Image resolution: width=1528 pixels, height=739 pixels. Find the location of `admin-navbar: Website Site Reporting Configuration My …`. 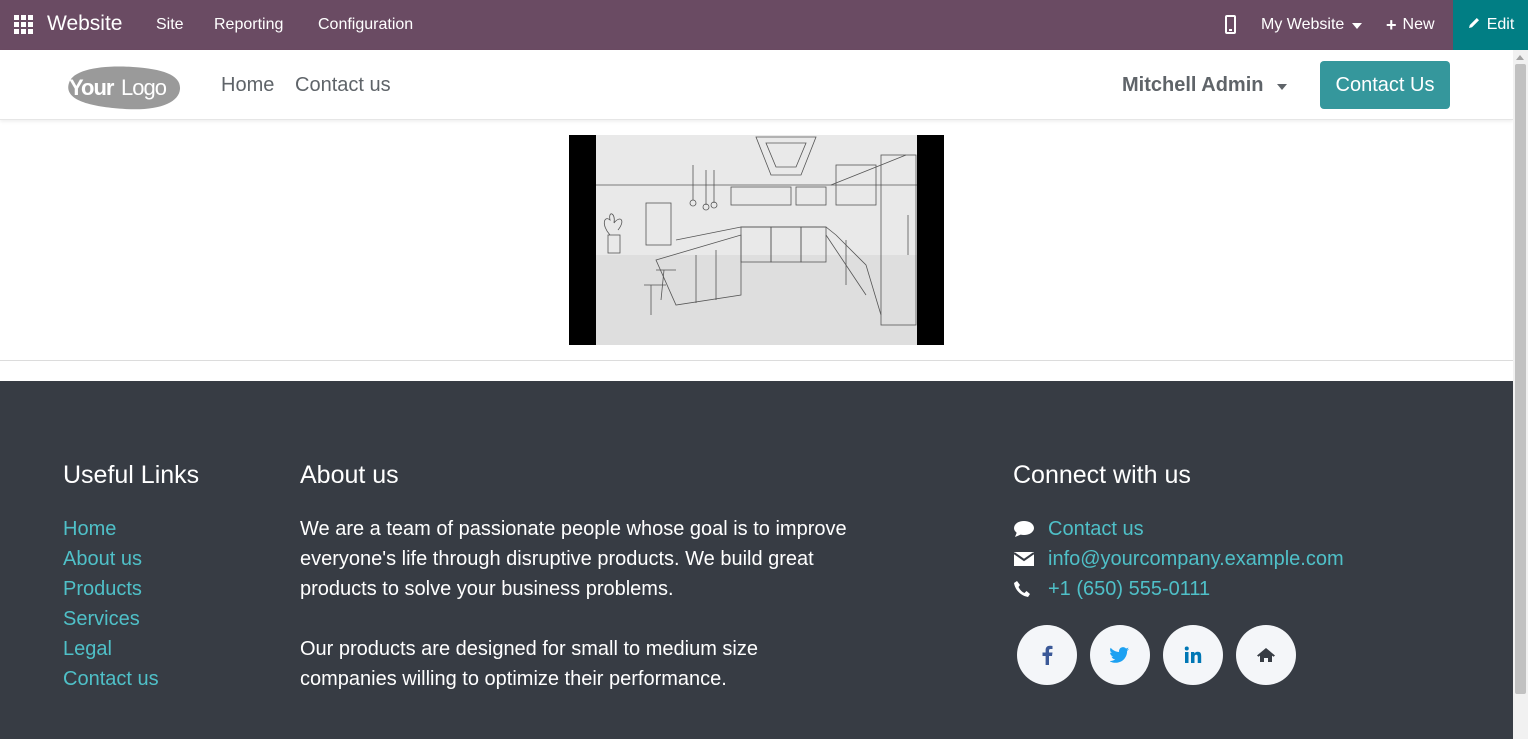

admin-navbar: Website Site Reporting Configuration My … is located at coordinates (764, 25).